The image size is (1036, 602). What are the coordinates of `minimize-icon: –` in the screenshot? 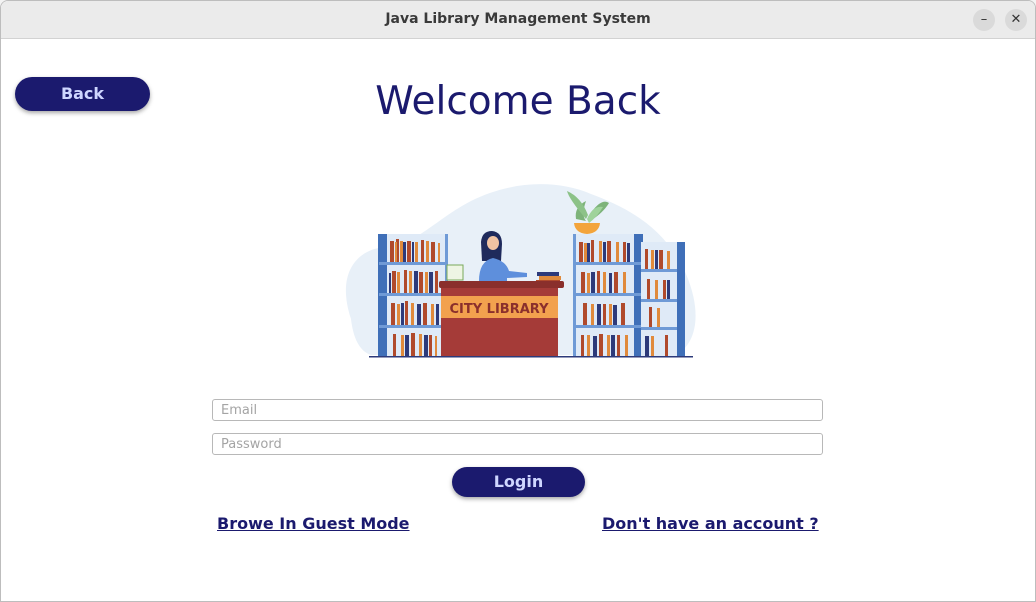 It's located at (984, 20).